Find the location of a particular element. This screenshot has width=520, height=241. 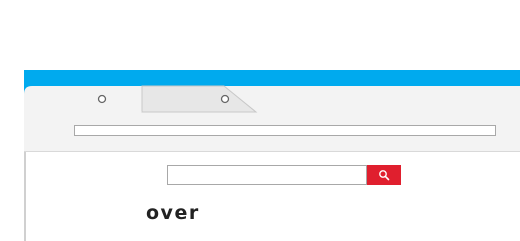

search-button is located at coordinates (384, 175).